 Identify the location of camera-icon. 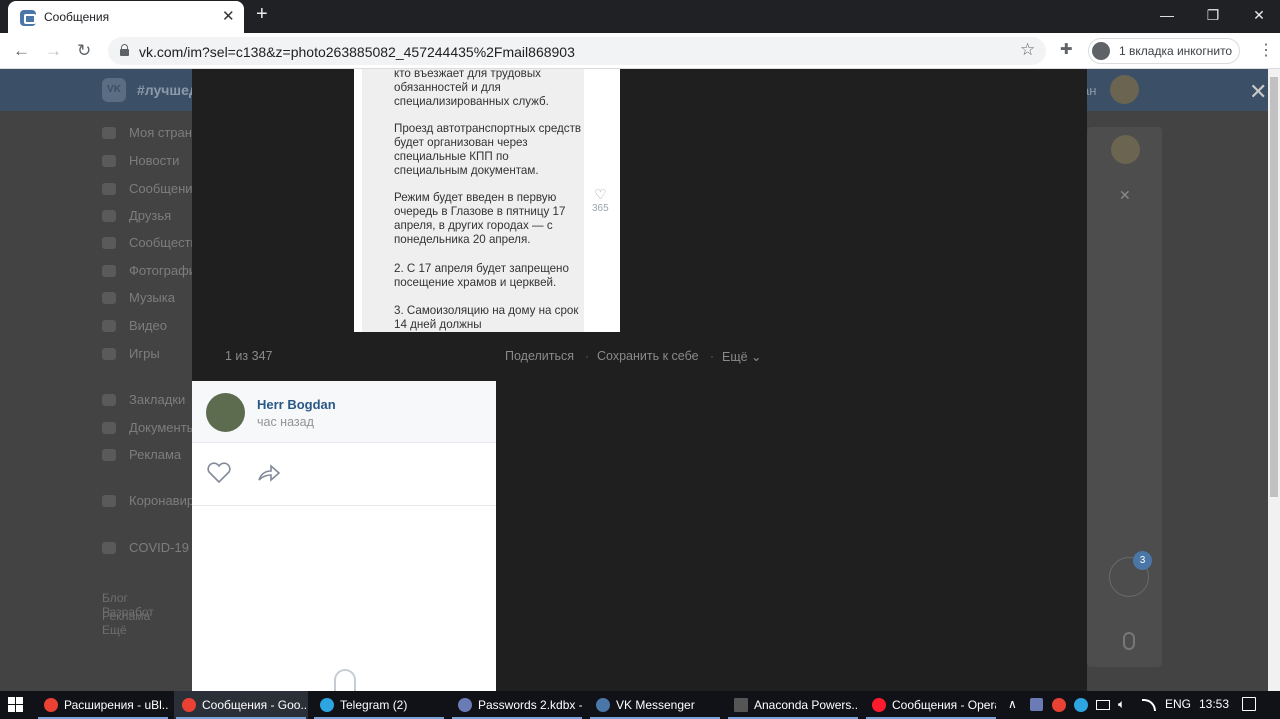
(109, 271).